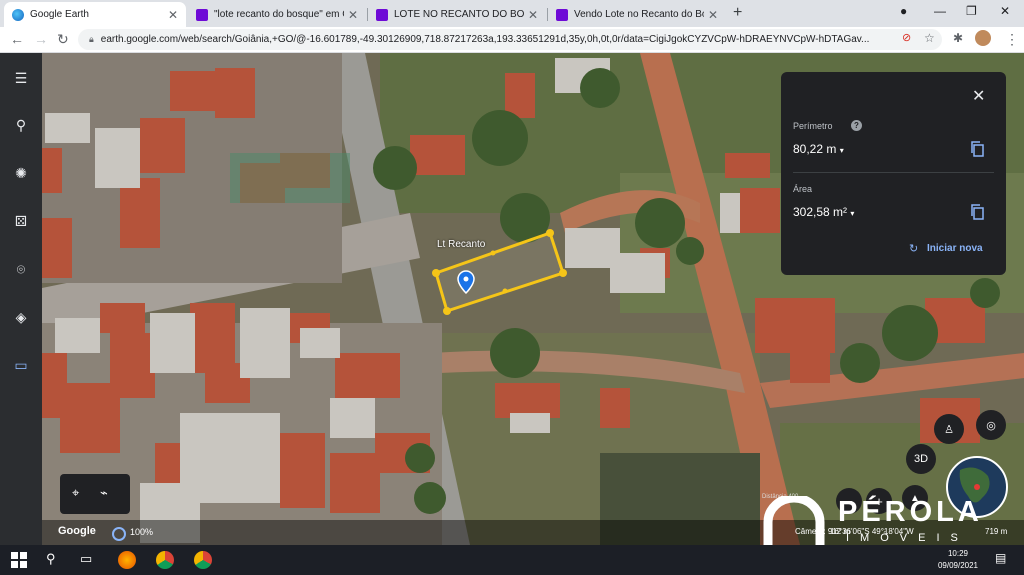 The height and width of the screenshot is (575, 1024). Describe the element at coordinates (19, 560) in the screenshot. I see `windows-start-icon` at that location.